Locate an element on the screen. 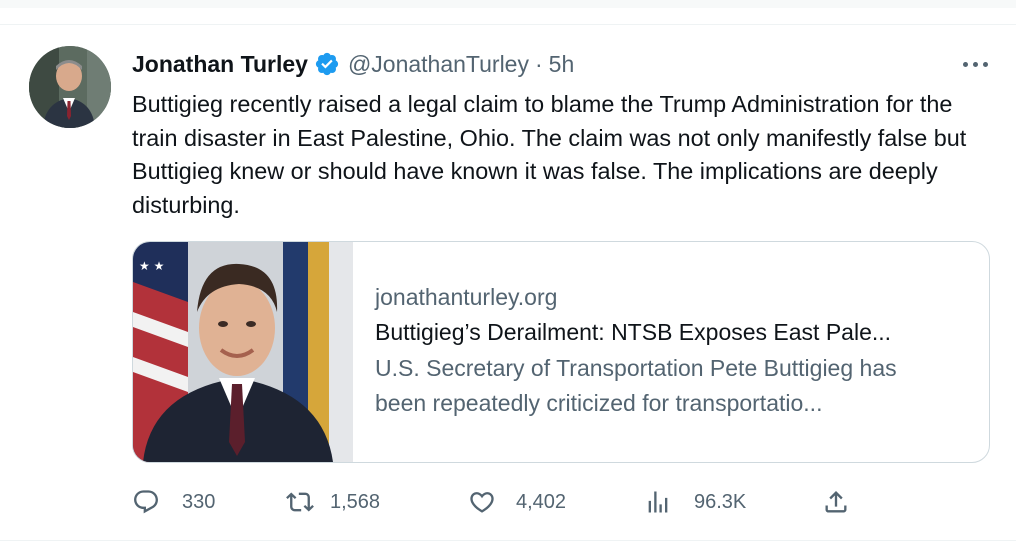 The height and width of the screenshot is (548, 1016). verified-badge-icon is located at coordinates (327, 64).